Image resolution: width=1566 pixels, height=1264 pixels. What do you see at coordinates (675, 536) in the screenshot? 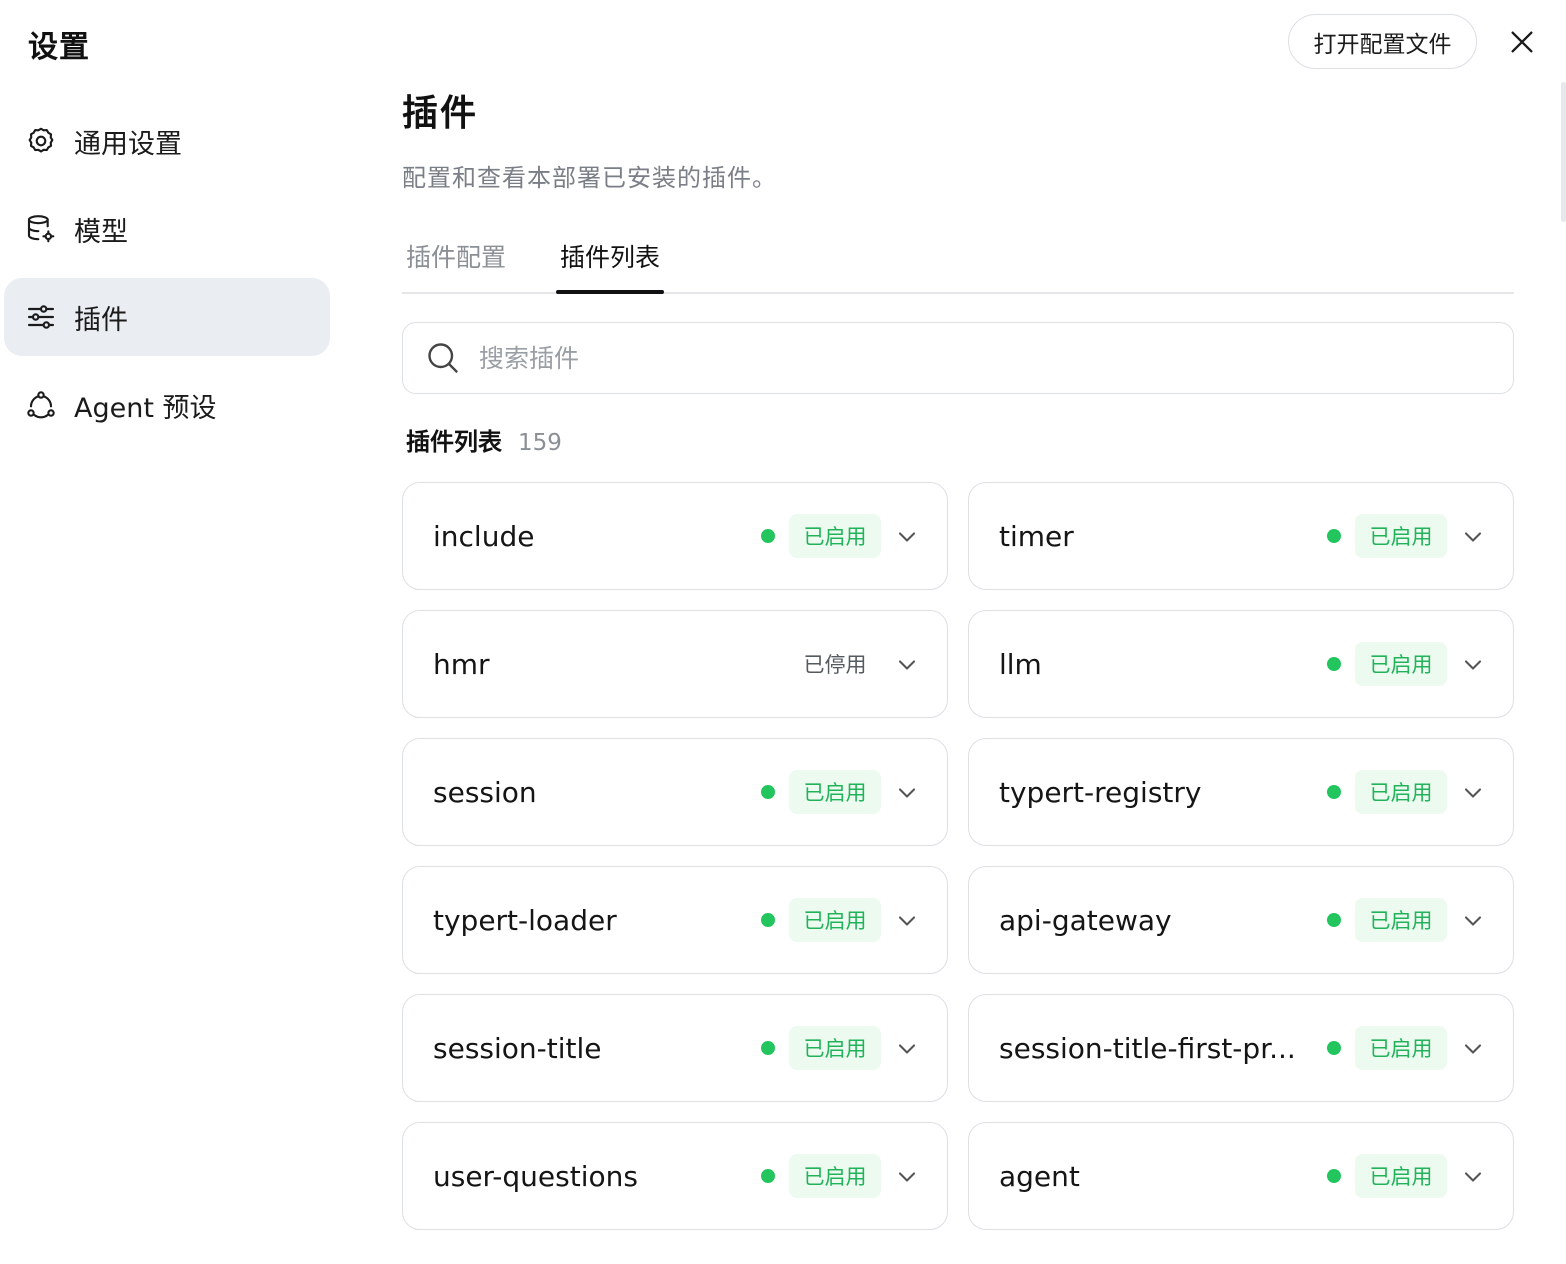
I see `plugin-card: include 已启用` at bounding box center [675, 536].